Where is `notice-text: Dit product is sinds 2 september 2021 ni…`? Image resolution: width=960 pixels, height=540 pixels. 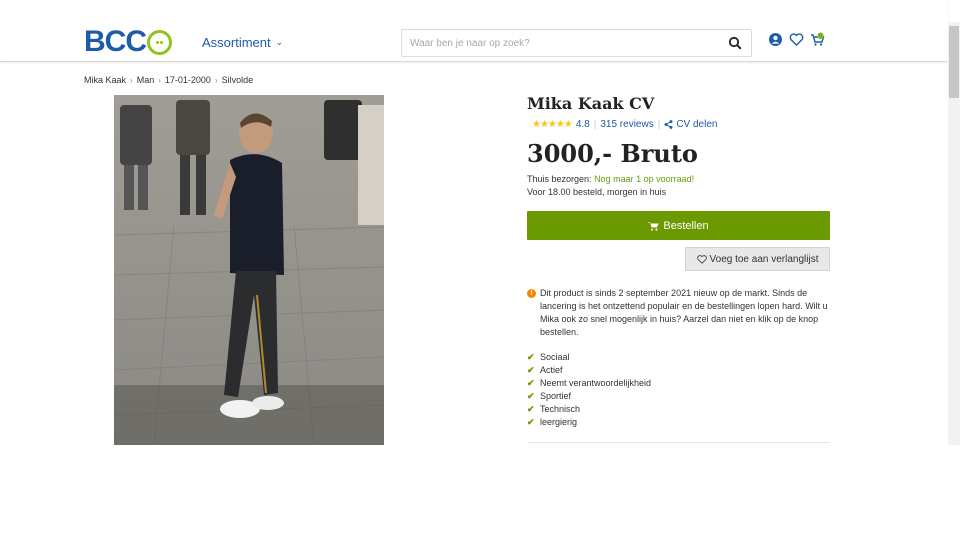 notice-text: Dit product is sinds 2 september 2021 ni… is located at coordinates (684, 312).